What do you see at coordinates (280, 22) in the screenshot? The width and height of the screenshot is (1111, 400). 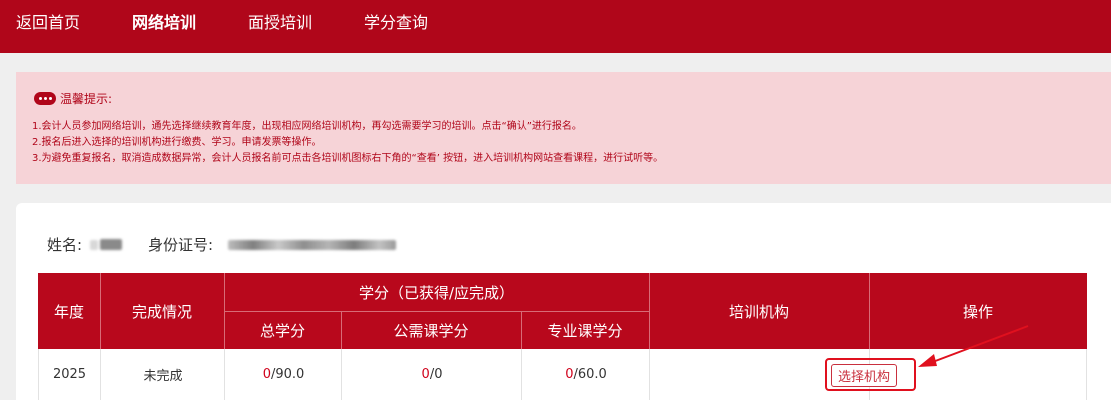 I see `nav-item-face-to-face-training: 面授培训` at bounding box center [280, 22].